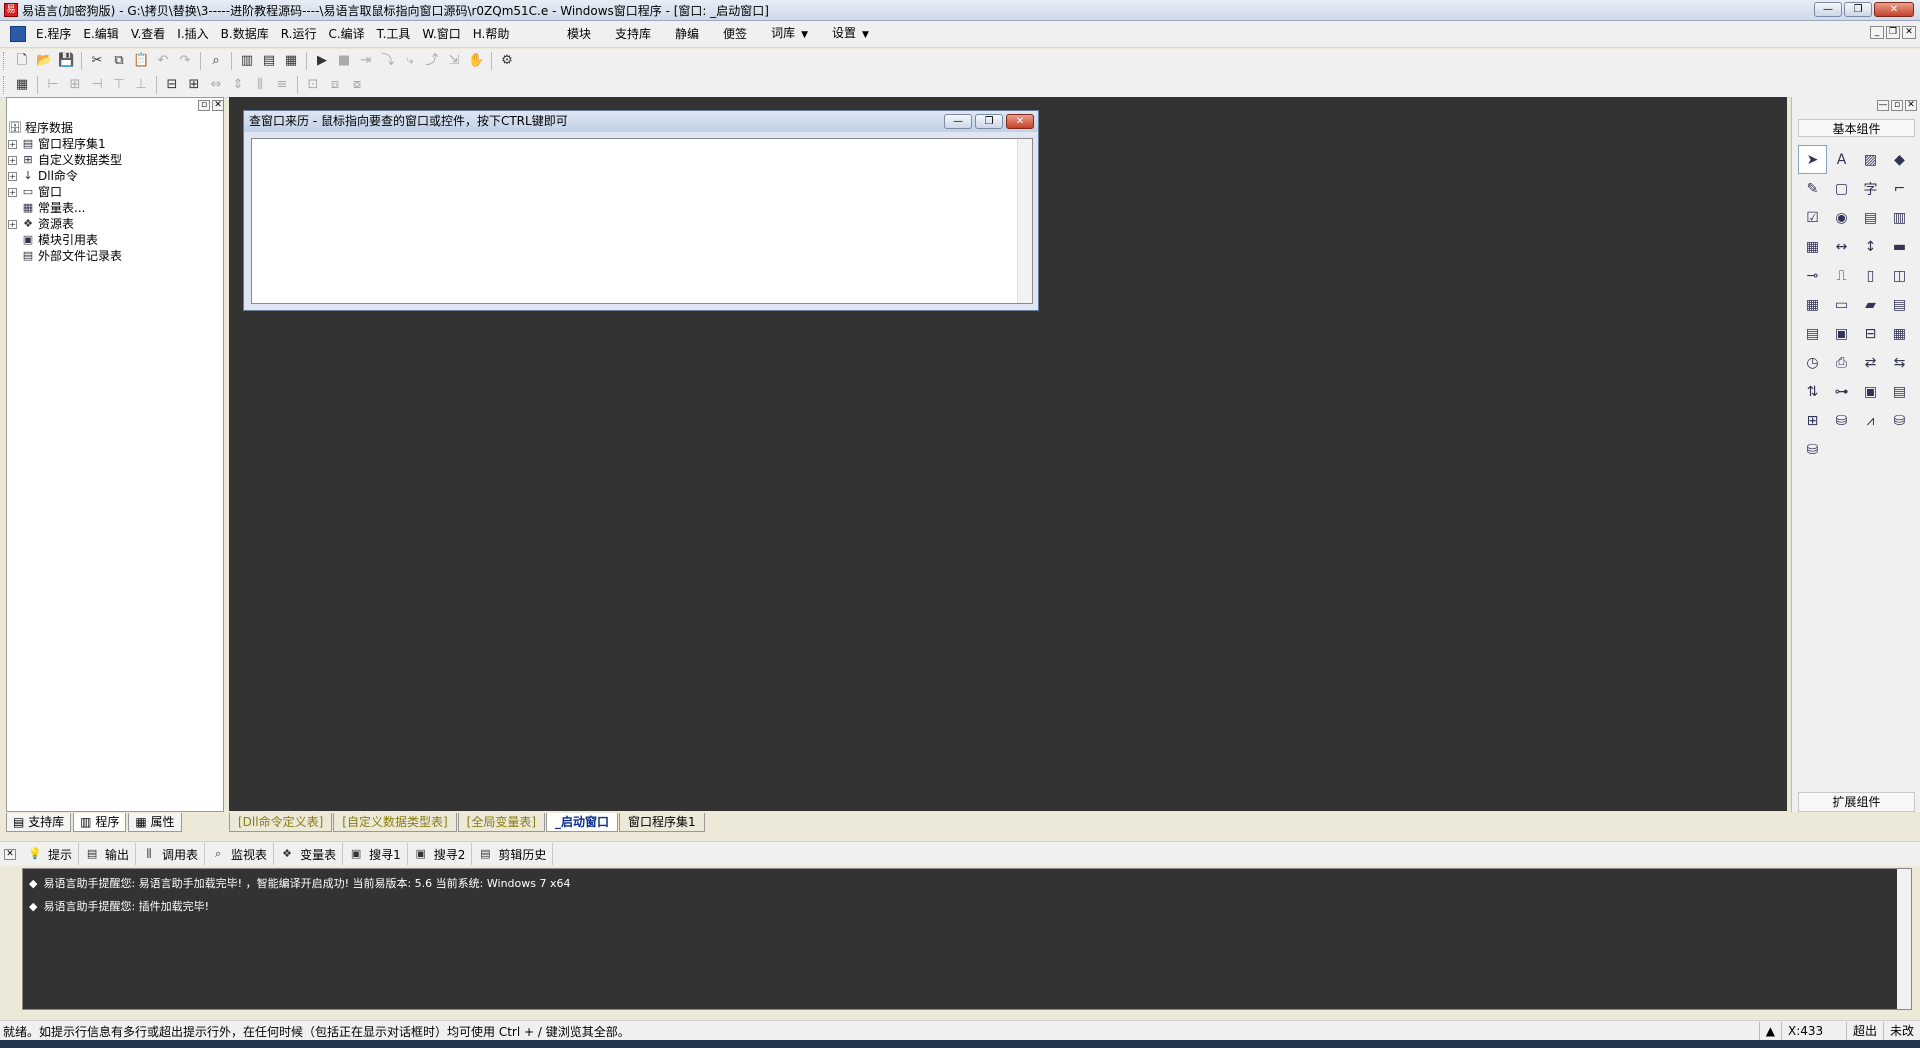 The image size is (1920, 1048). What do you see at coordinates (491, 34) in the screenshot?
I see `menu-help: H.帮助` at bounding box center [491, 34].